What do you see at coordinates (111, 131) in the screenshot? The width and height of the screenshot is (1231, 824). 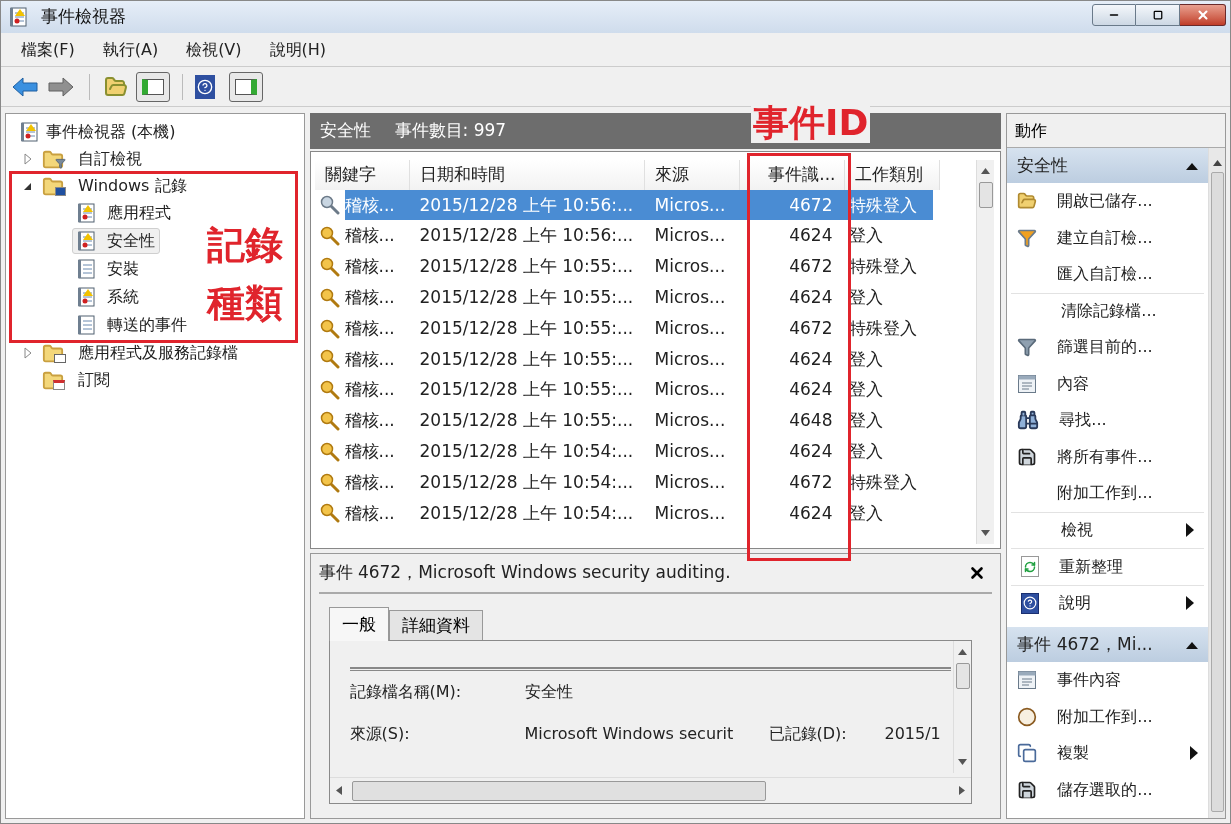 I see `tree-item: 事件檢視器 (本機)` at bounding box center [111, 131].